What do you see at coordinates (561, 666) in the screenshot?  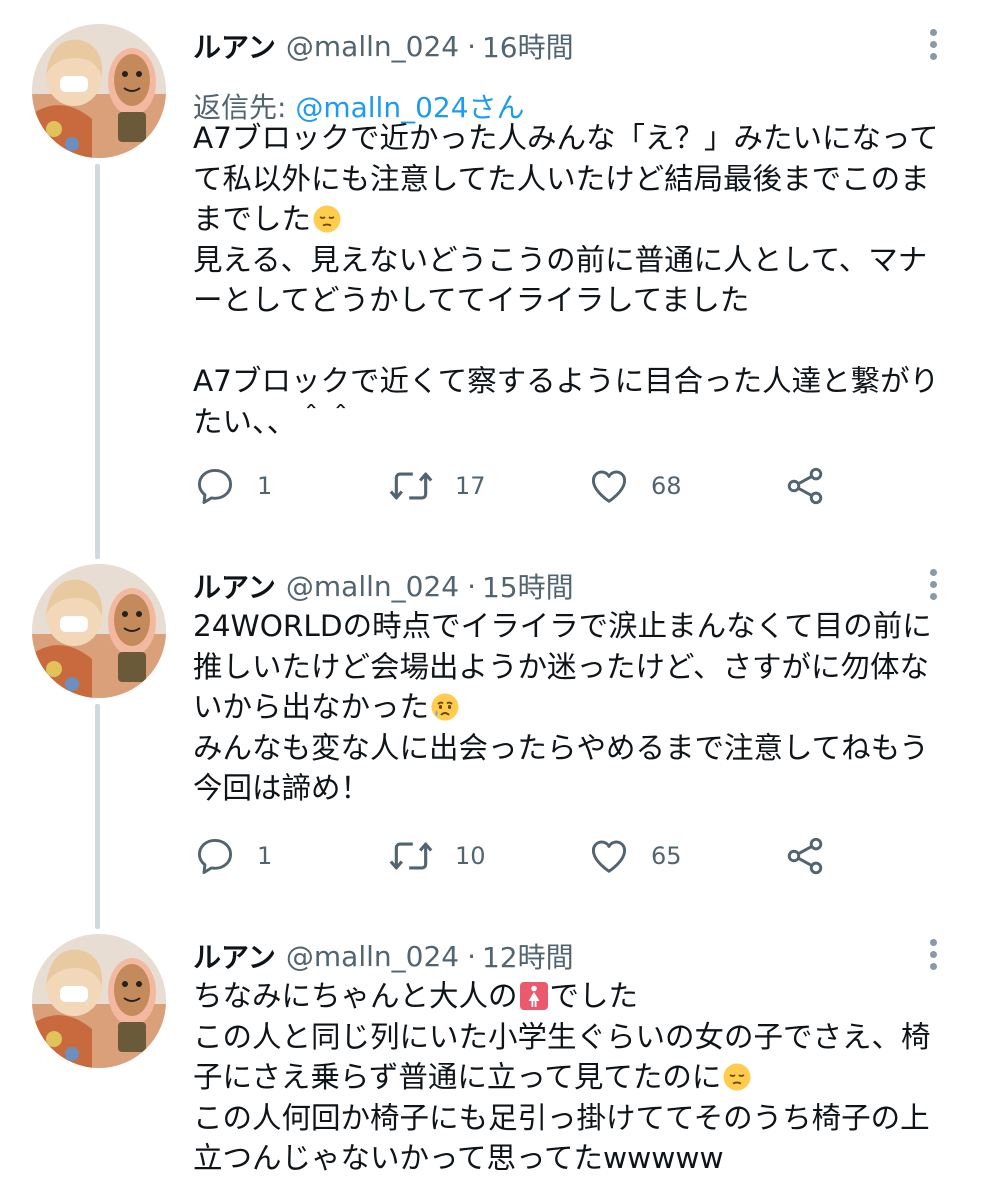 I see `tweet-text-line: 推しいたけど会場出ようか迷ったけど、さすがに勿体な` at bounding box center [561, 666].